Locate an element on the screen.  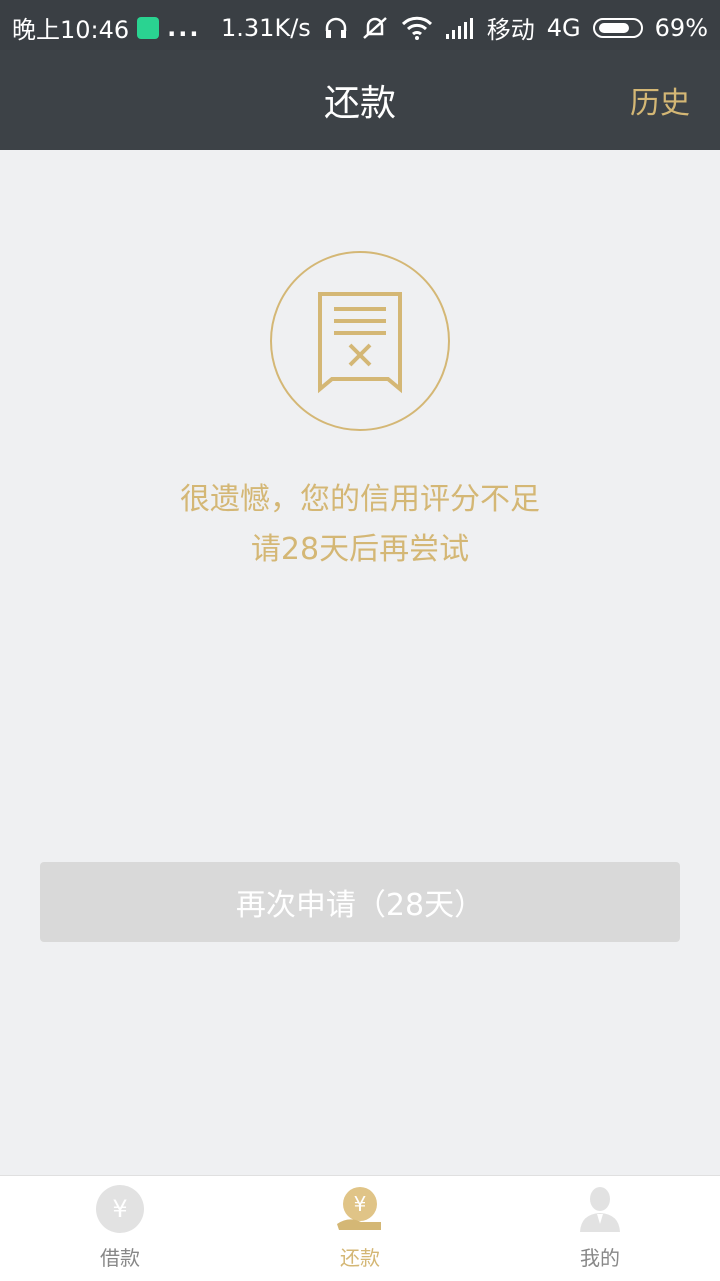
tab-borrow: ¥ 借款 is located at coordinates (120, 1228).